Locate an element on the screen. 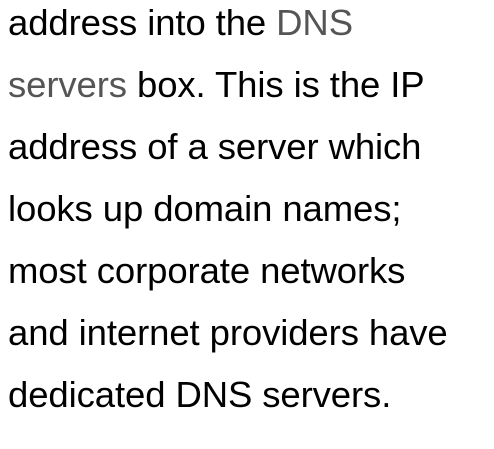 Image resolution: width=494 pixels, height=449 pixels. text-line-2: servers box. This is the IP is located at coordinates (251, 85).